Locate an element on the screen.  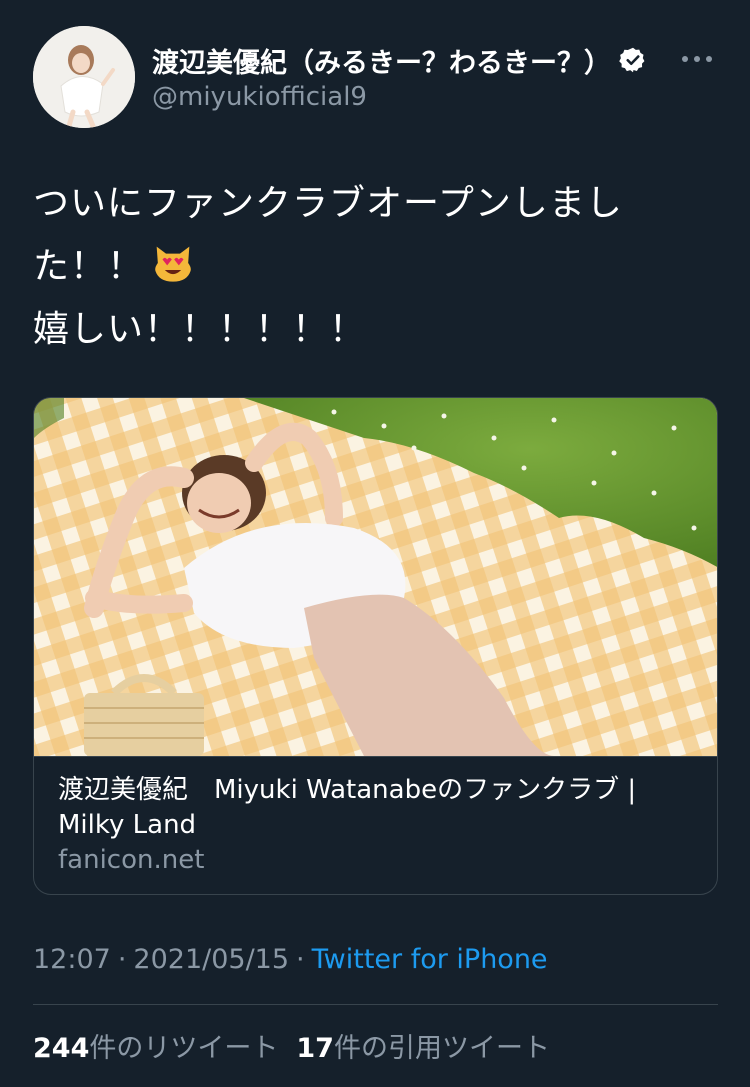
display-name: 渡辺美優紀（みるきー？わるきー？） is located at coordinates (381, 60).